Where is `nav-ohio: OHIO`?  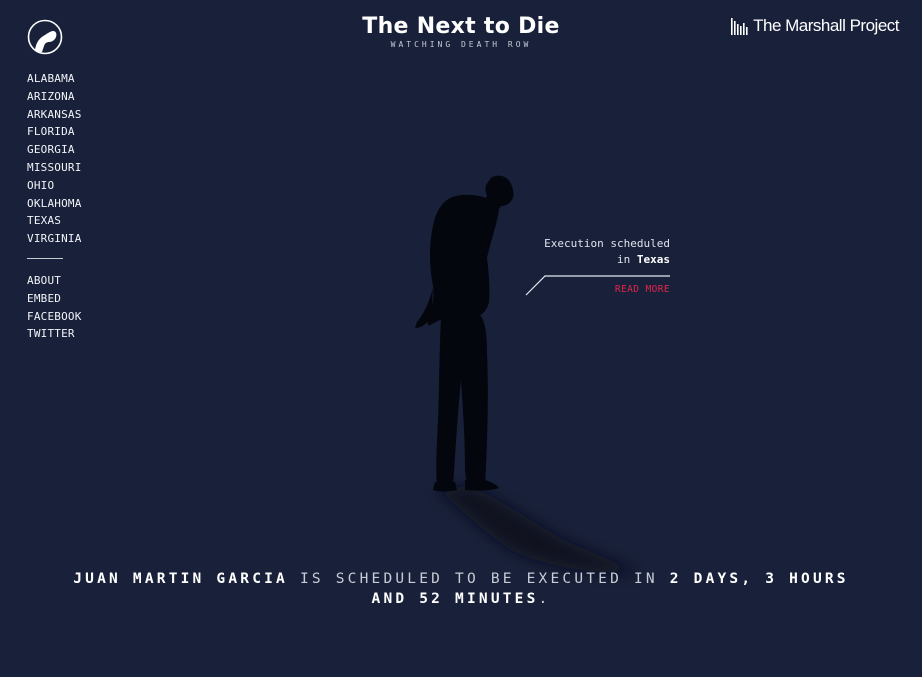 nav-ohio: OHIO is located at coordinates (54, 186).